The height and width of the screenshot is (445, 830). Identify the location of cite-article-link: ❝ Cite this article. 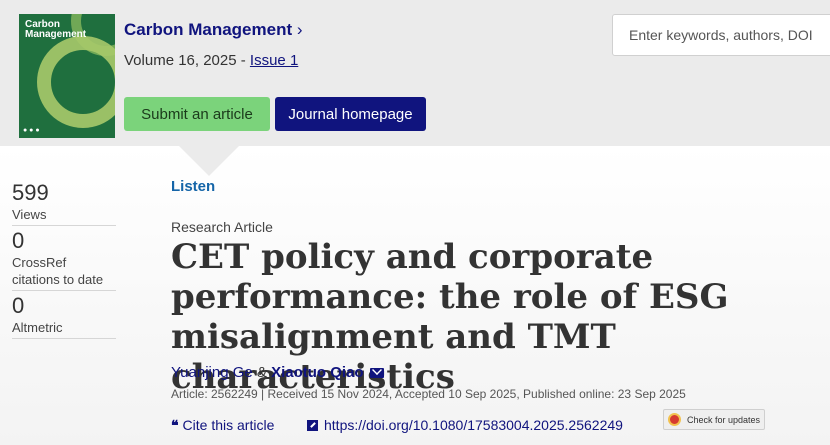
(222, 425).